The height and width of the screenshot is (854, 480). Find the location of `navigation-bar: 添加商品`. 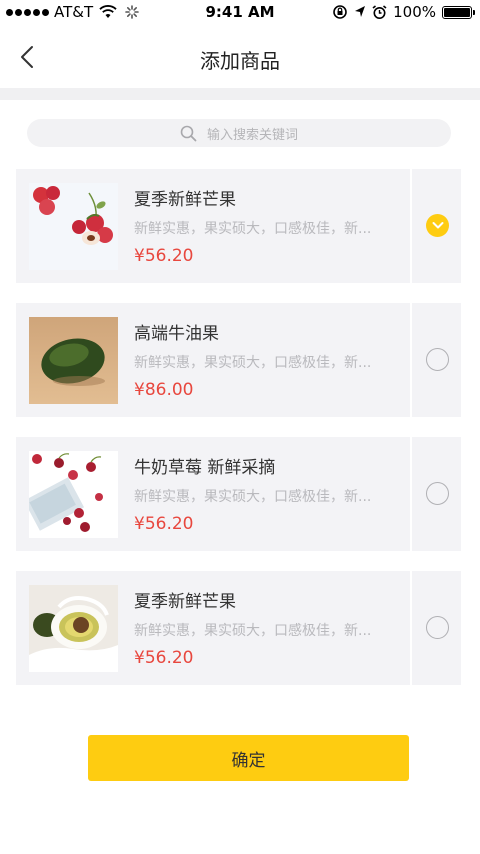

navigation-bar: 添加商品 is located at coordinates (240, 57).